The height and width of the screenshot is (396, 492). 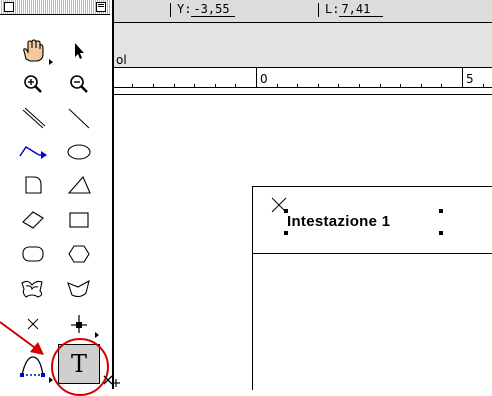 I want to click on connector-tool, so click(x=33, y=152).